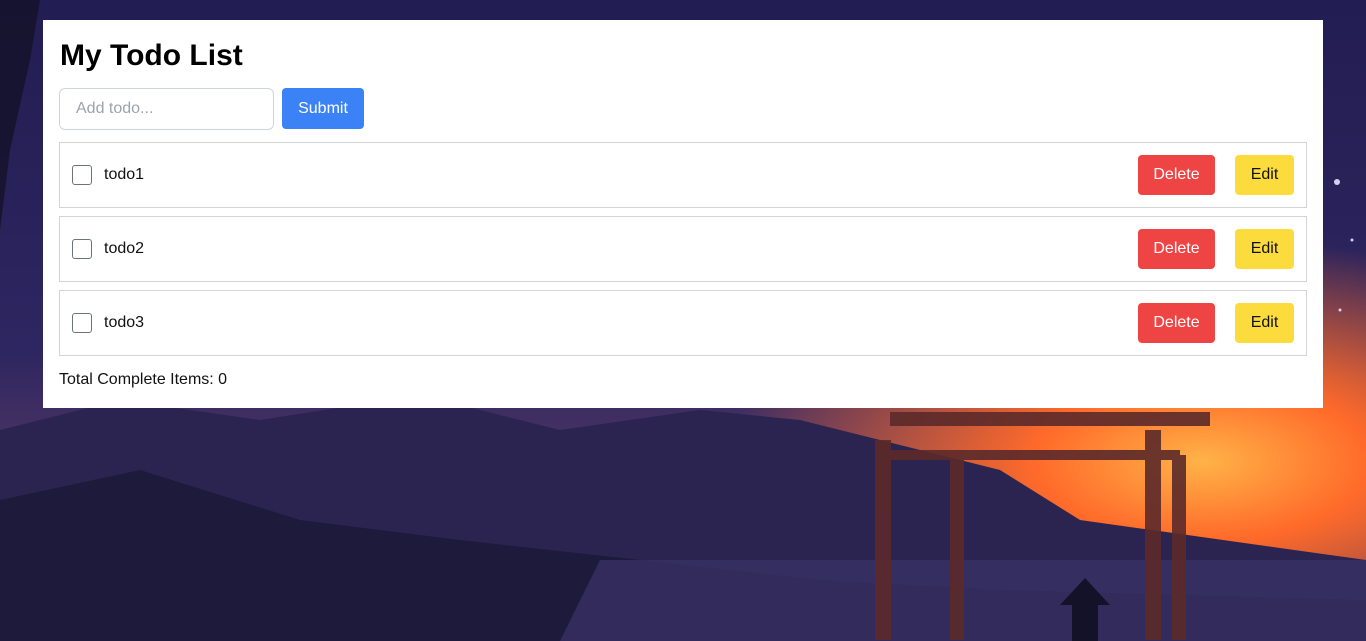  What do you see at coordinates (124, 248) in the screenshot?
I see `todo-text: todo2` at bounding box center [124, 248].